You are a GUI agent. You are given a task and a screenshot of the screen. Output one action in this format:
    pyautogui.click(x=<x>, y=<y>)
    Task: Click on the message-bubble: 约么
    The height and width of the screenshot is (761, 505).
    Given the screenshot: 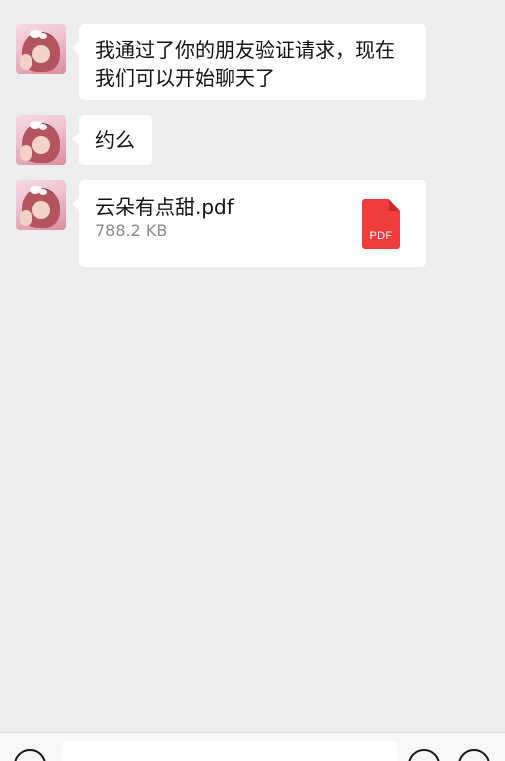 What is the action you would take?
    pyautogui.click(x=112, y=140)
    